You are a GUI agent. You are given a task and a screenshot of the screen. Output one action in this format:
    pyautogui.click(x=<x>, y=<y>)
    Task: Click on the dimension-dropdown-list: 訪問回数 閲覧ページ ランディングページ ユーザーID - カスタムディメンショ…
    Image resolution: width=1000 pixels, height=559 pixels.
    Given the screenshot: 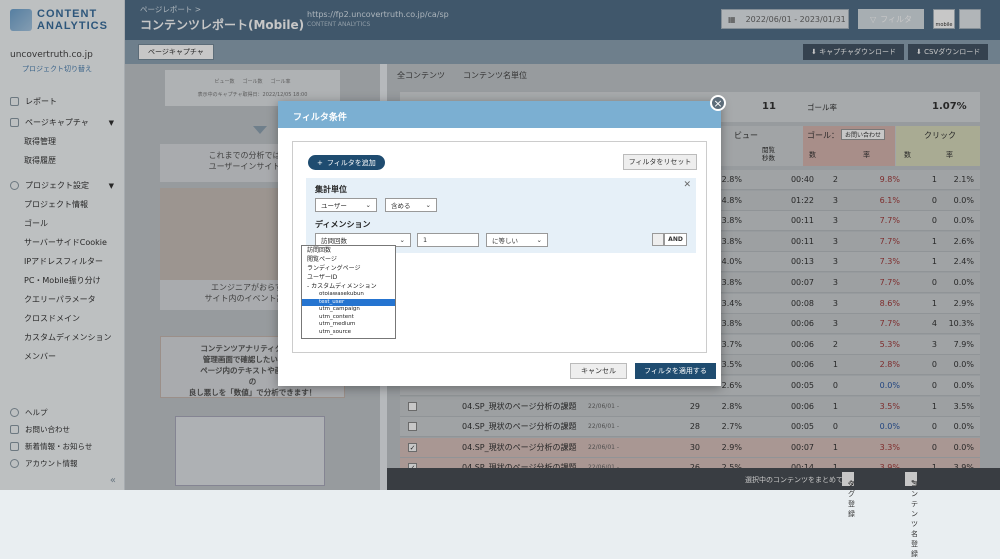 What is the action you would take?
    pyautogui.click(x=348, y=292)
    